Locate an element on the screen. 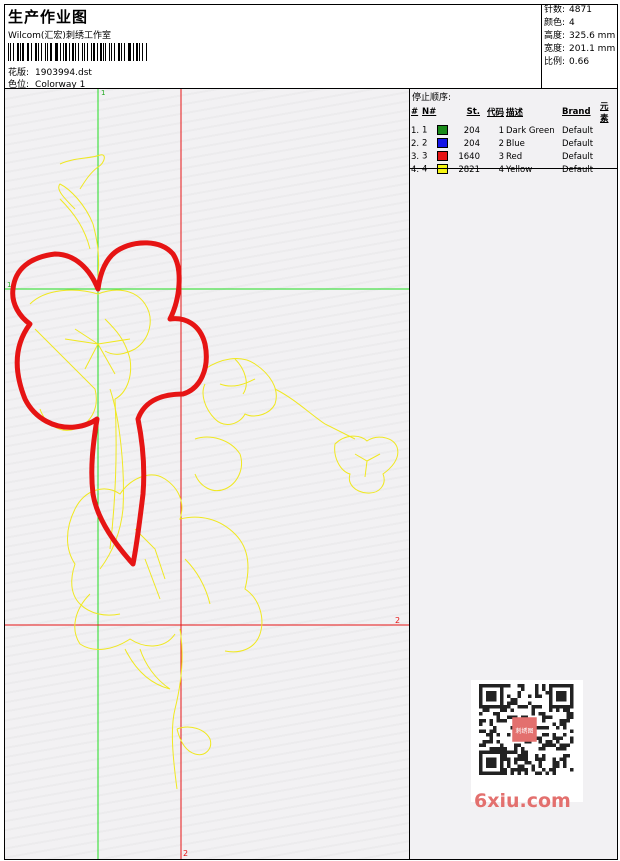 The width and height of the screenshot is (620, 861). table-row: 2. 2 204 2 Blue Default is located at coordinates (513, 143).